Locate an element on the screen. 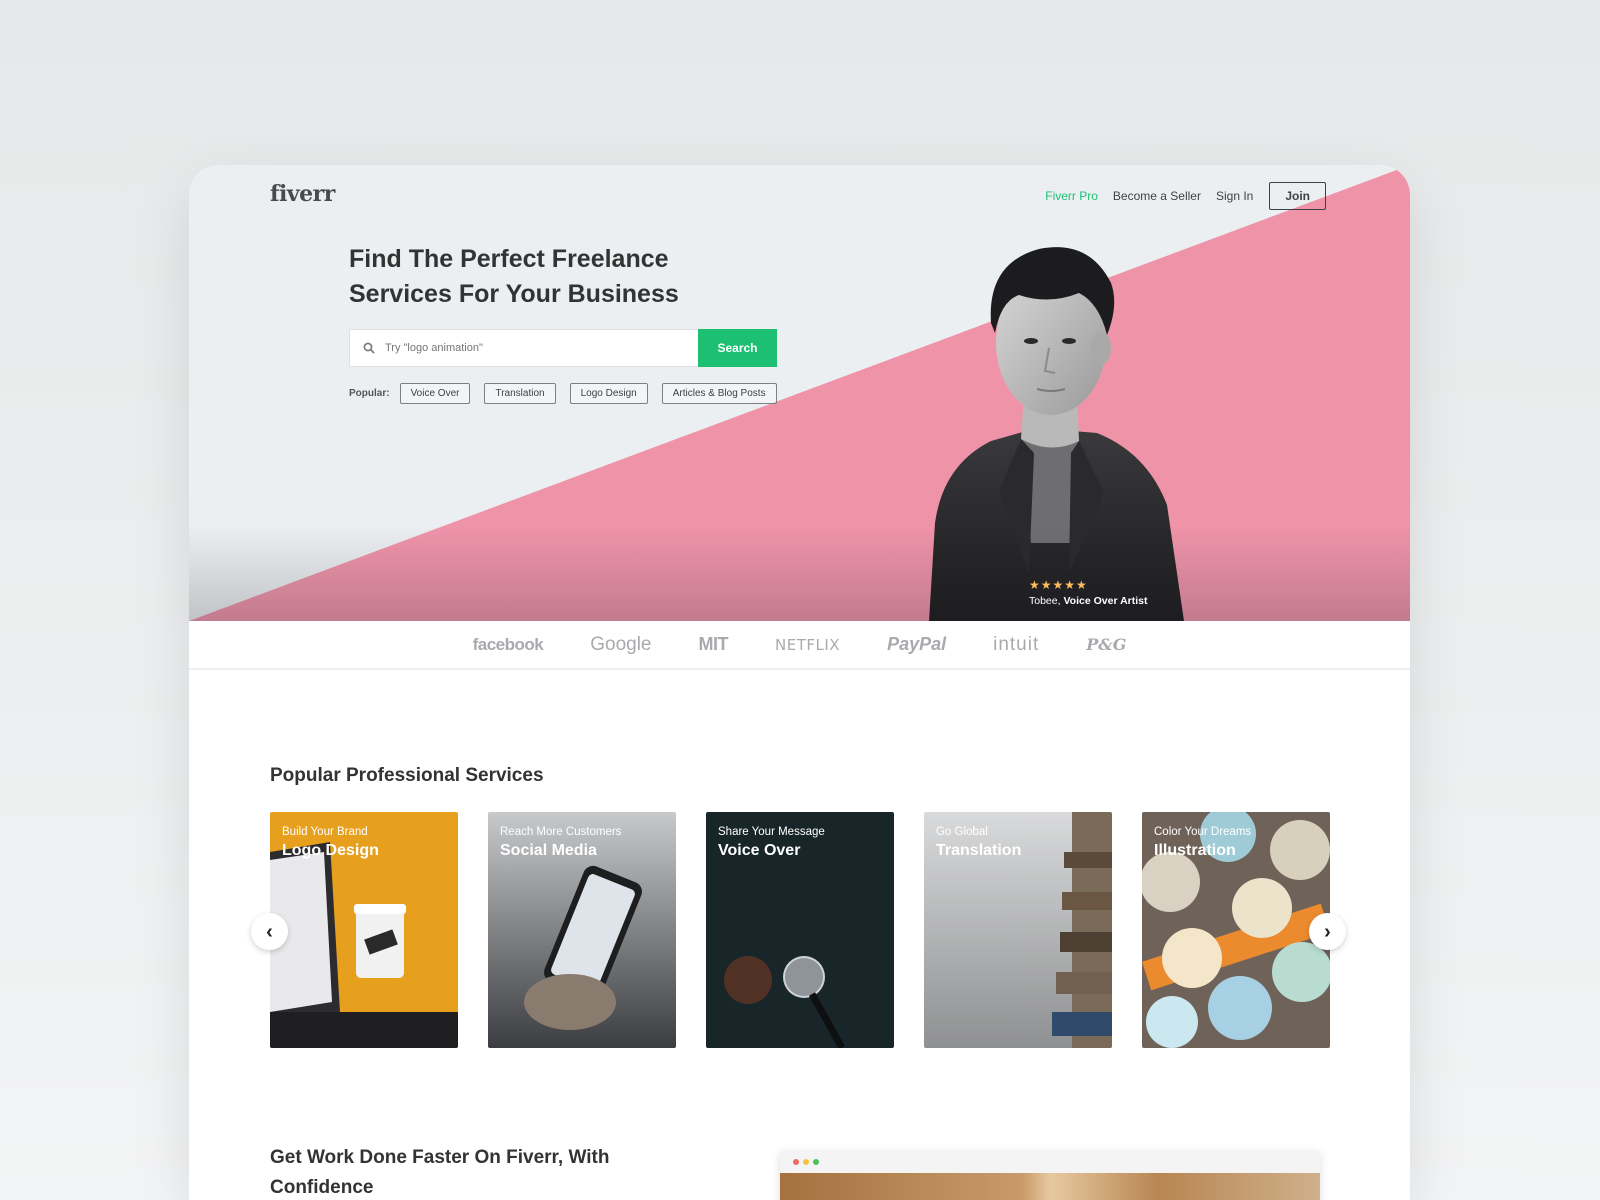  card-subtitle: Reach More Customers is located at coordinates (561, 832).